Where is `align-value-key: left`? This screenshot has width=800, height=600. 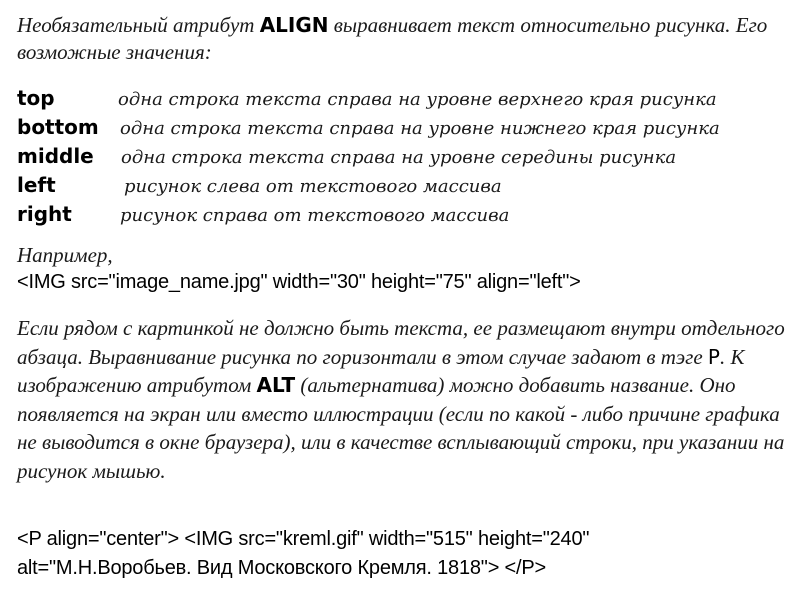
align-value-key: left is located at coordinates (36, 185).